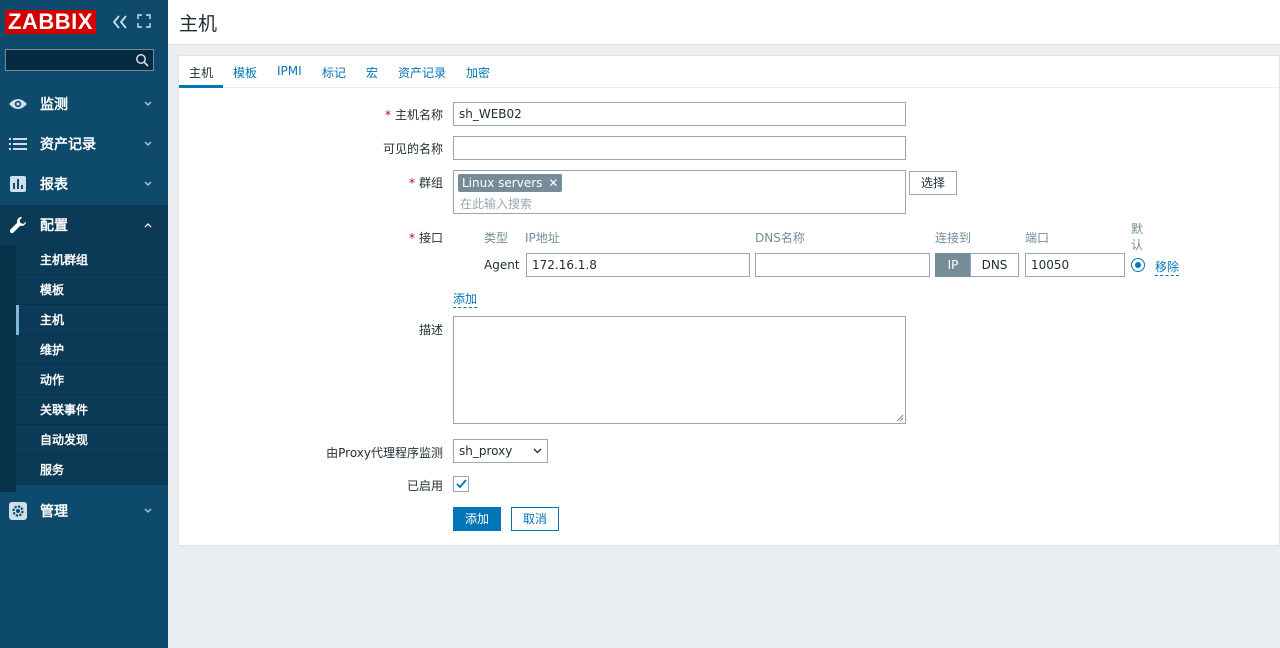  I want to click on submenu-indent, so click(8, 368).